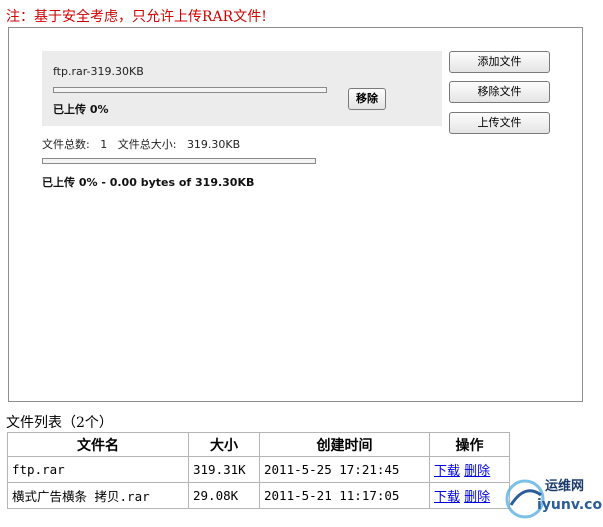 Image resolution: width=603 pixels, height=527 pixels. What do you see at coordinates (224, 444) in the screenshot?
I see `header-size: 大小` at bounding box center [224, 444].